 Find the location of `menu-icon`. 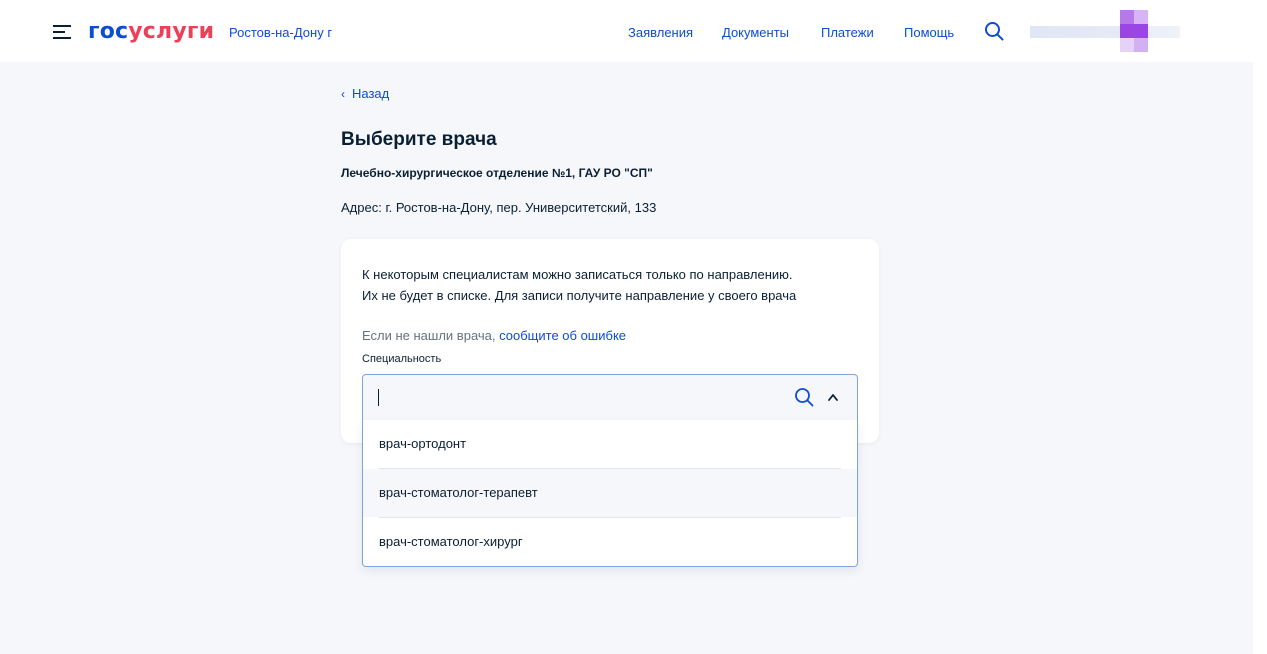

menu-icon is located at coordinates (63, 32).